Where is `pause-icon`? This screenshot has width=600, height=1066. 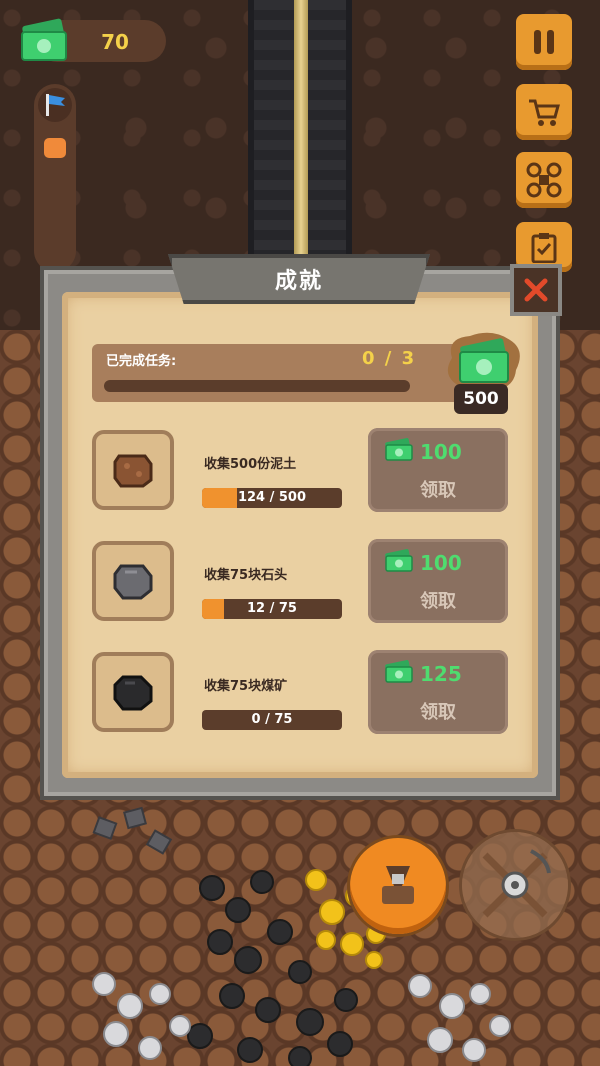
pause-icon is located at coordinates (544, 42).